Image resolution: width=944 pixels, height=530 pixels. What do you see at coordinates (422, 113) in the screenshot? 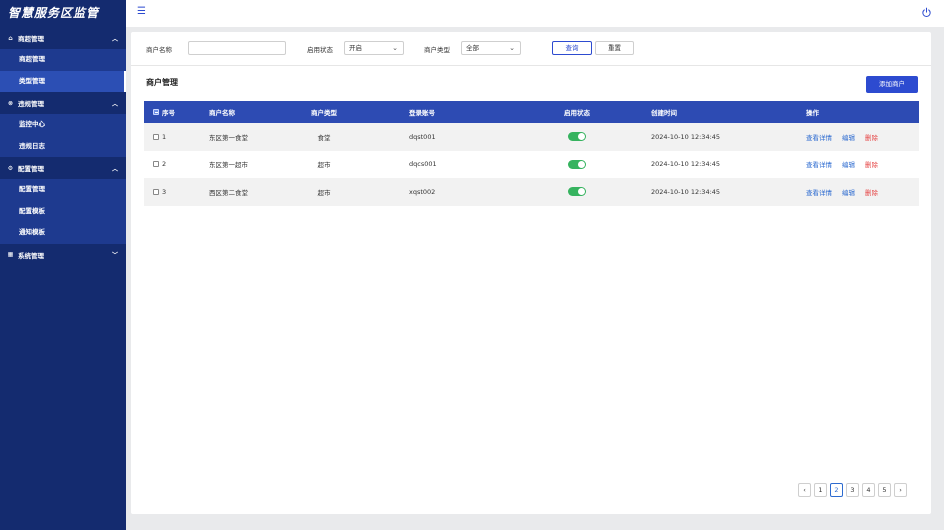
I see `header-account: 登录账号` at bounding box center [422, 113].